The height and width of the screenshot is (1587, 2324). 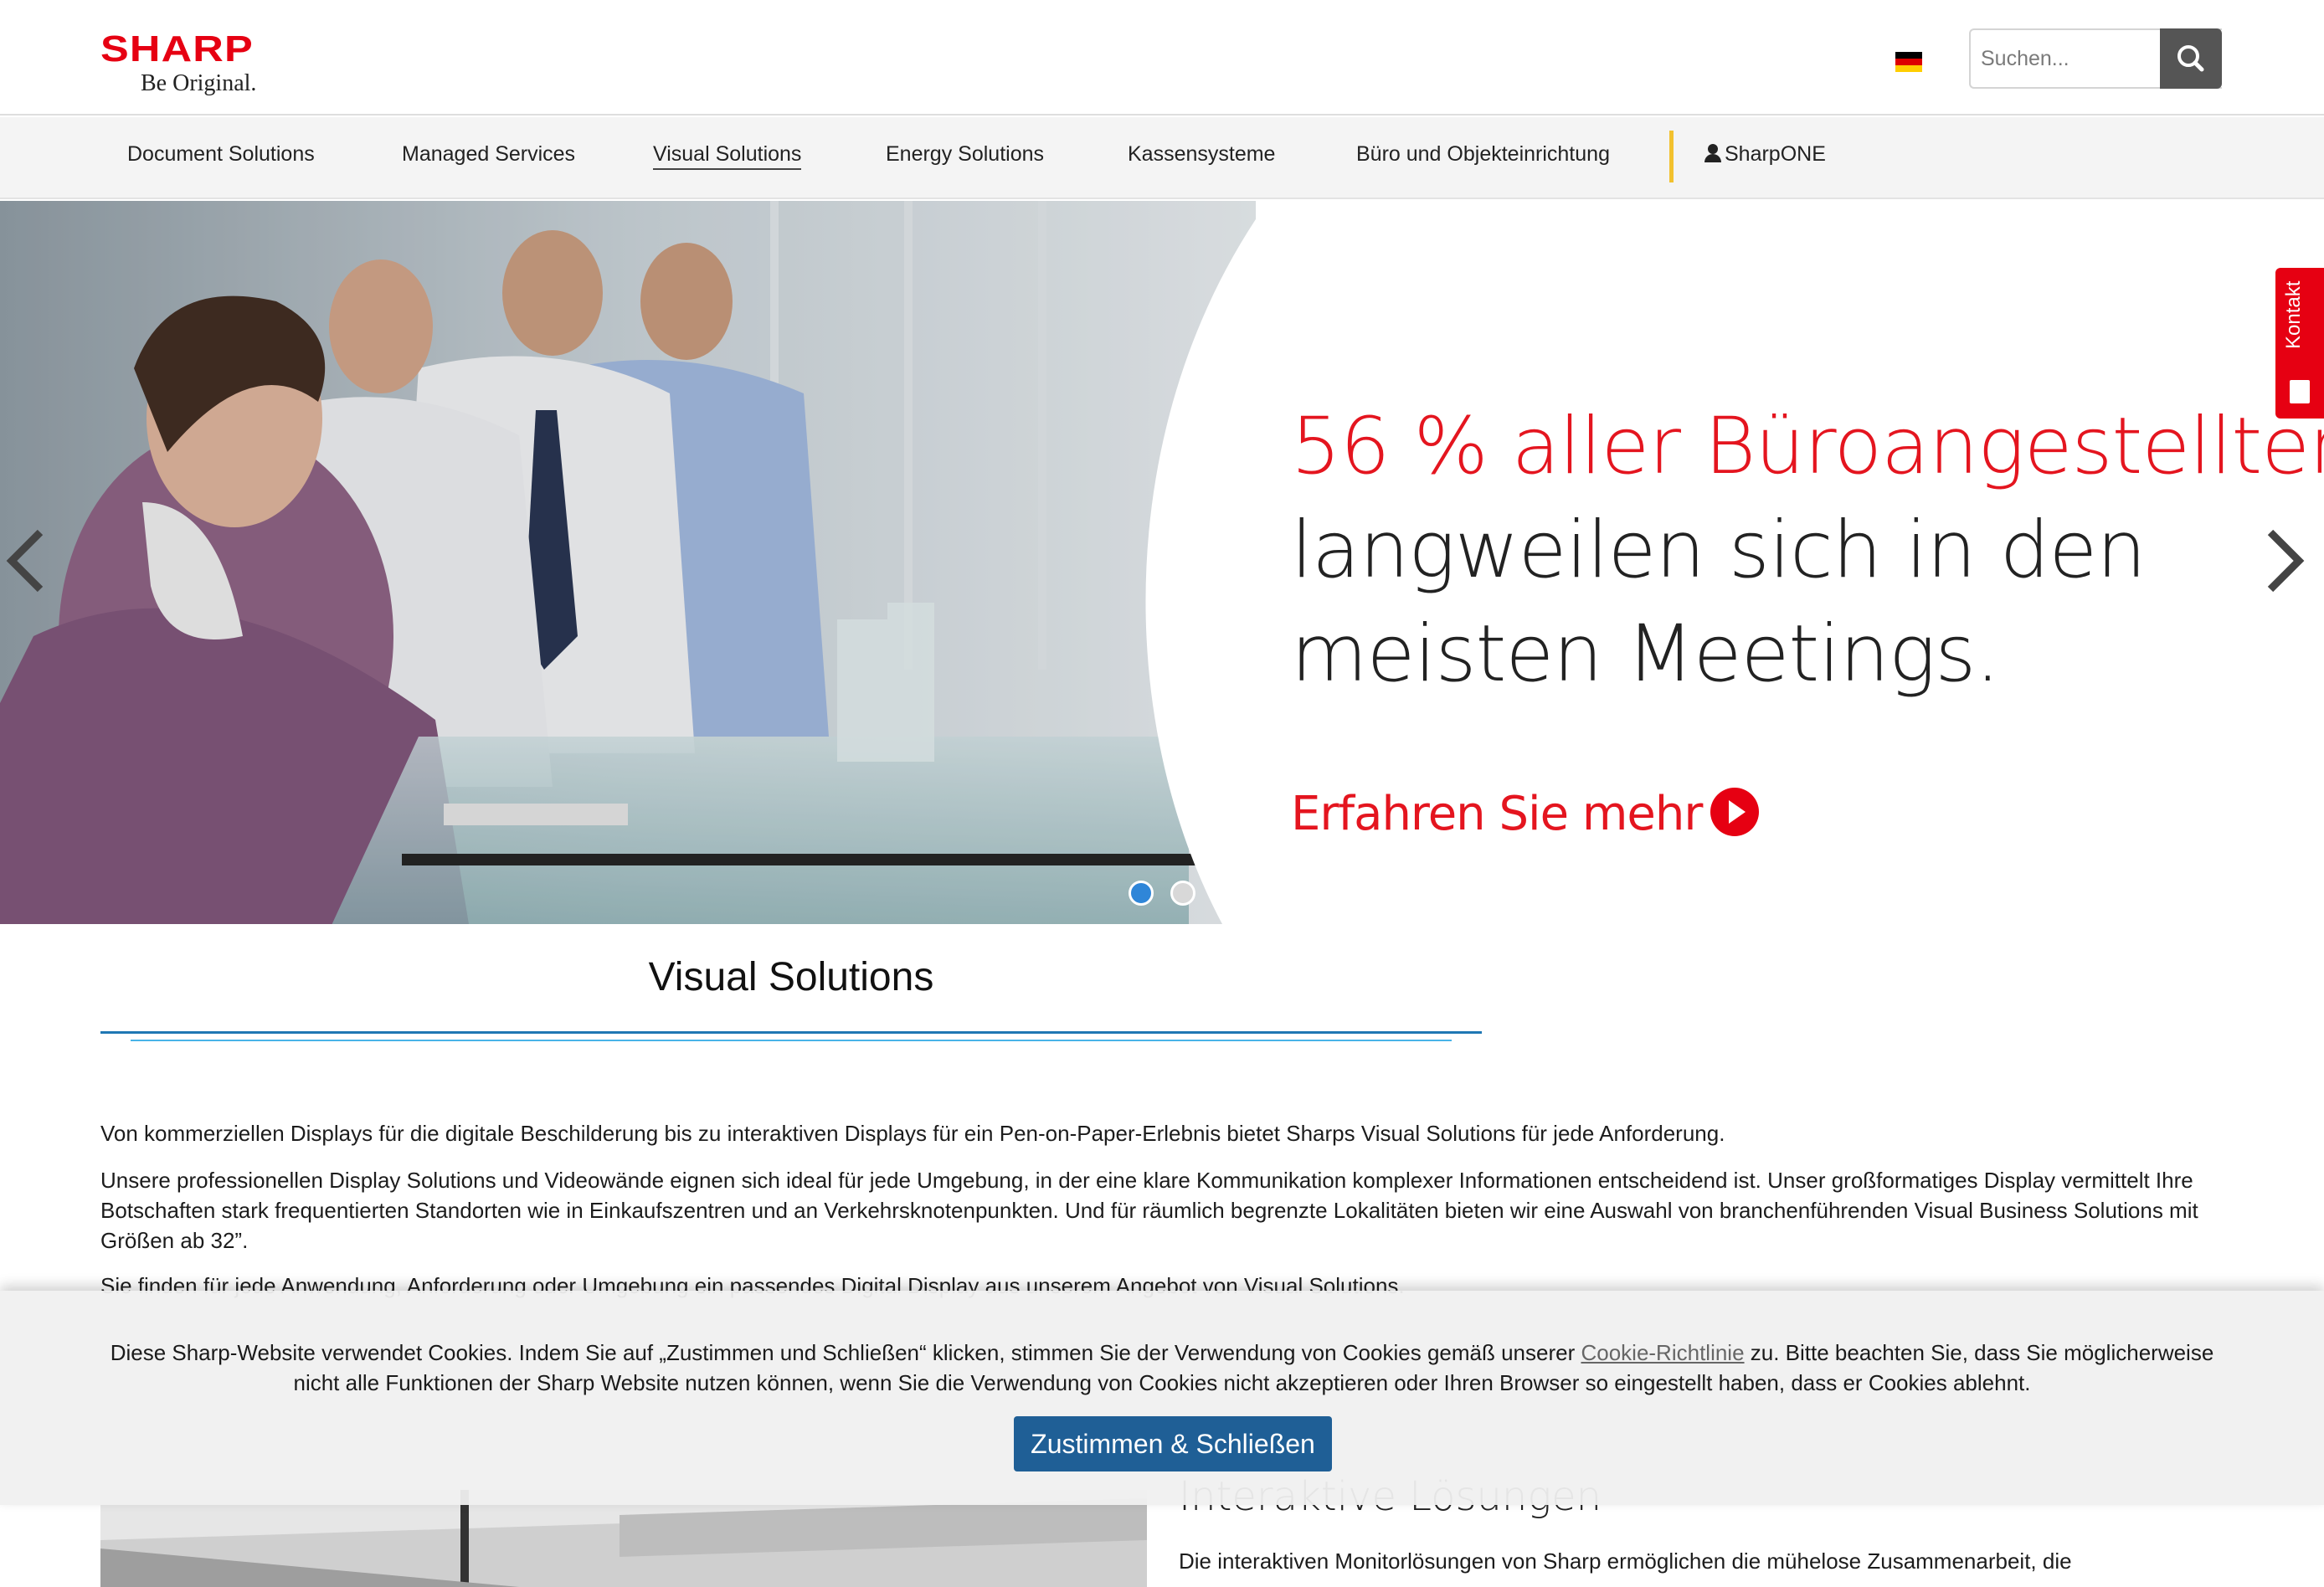 I want to click on nav-item-managed-services: Managed Services, so click(x=488, y=154).